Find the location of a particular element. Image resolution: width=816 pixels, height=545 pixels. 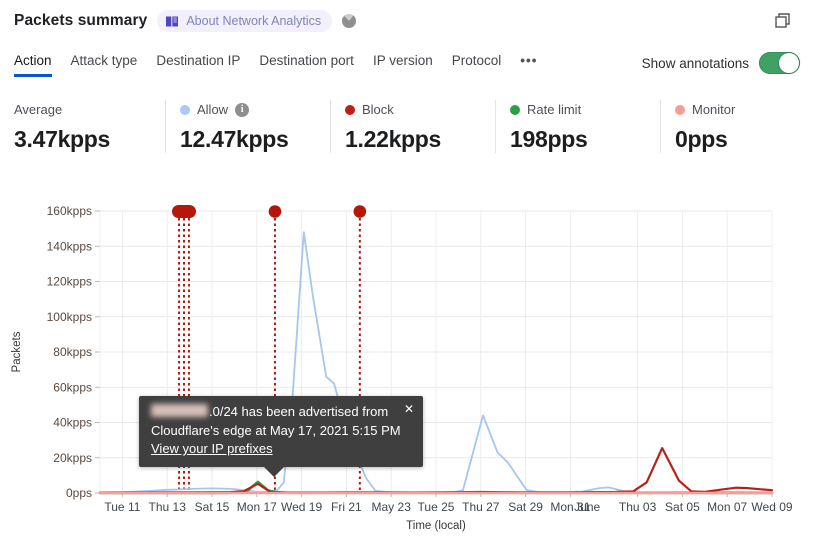

tab-more-ellipsis-icon: ••• is located at coordinates (528, 64).